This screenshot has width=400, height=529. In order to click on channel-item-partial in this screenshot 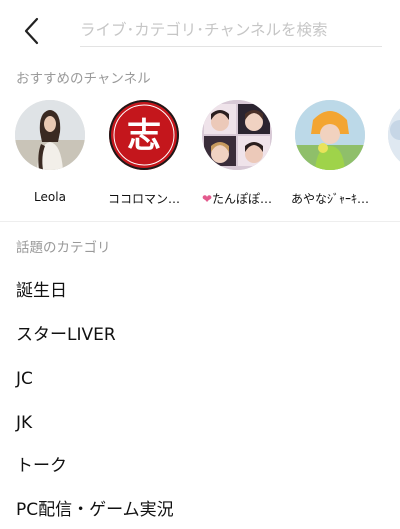, I will do `click(388, 135)`.